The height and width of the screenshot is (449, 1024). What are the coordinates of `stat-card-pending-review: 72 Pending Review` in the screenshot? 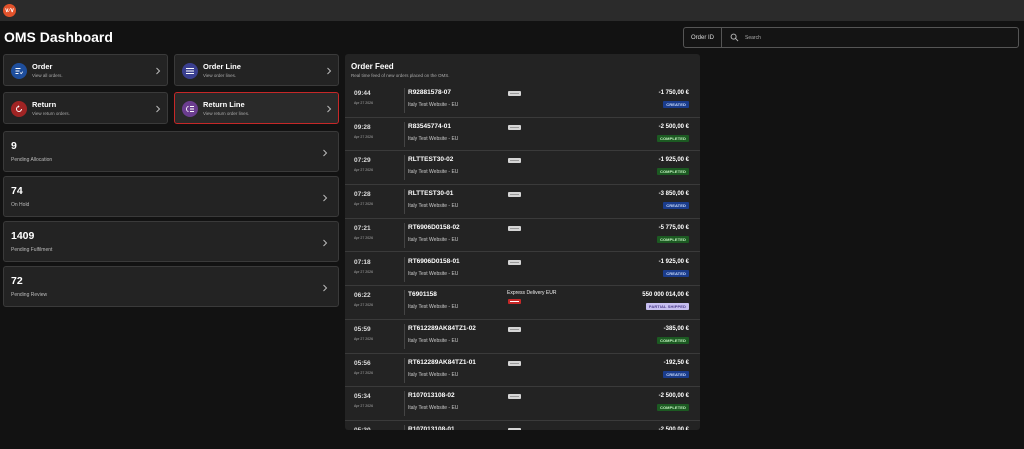 It's located at (171, 286).